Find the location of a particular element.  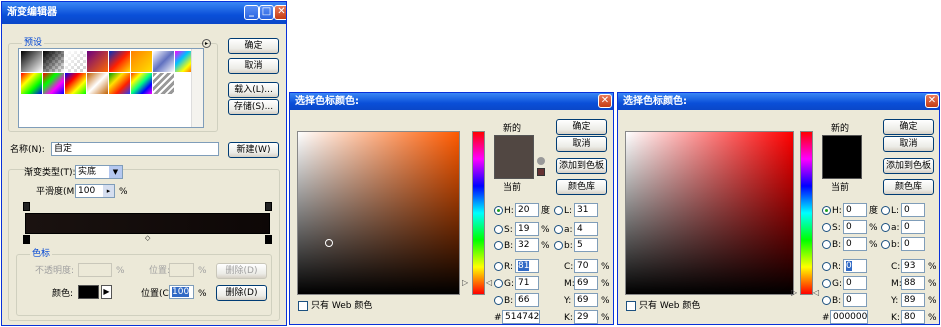

rgb-b-input: 0 is located at coordinates (855, 300).